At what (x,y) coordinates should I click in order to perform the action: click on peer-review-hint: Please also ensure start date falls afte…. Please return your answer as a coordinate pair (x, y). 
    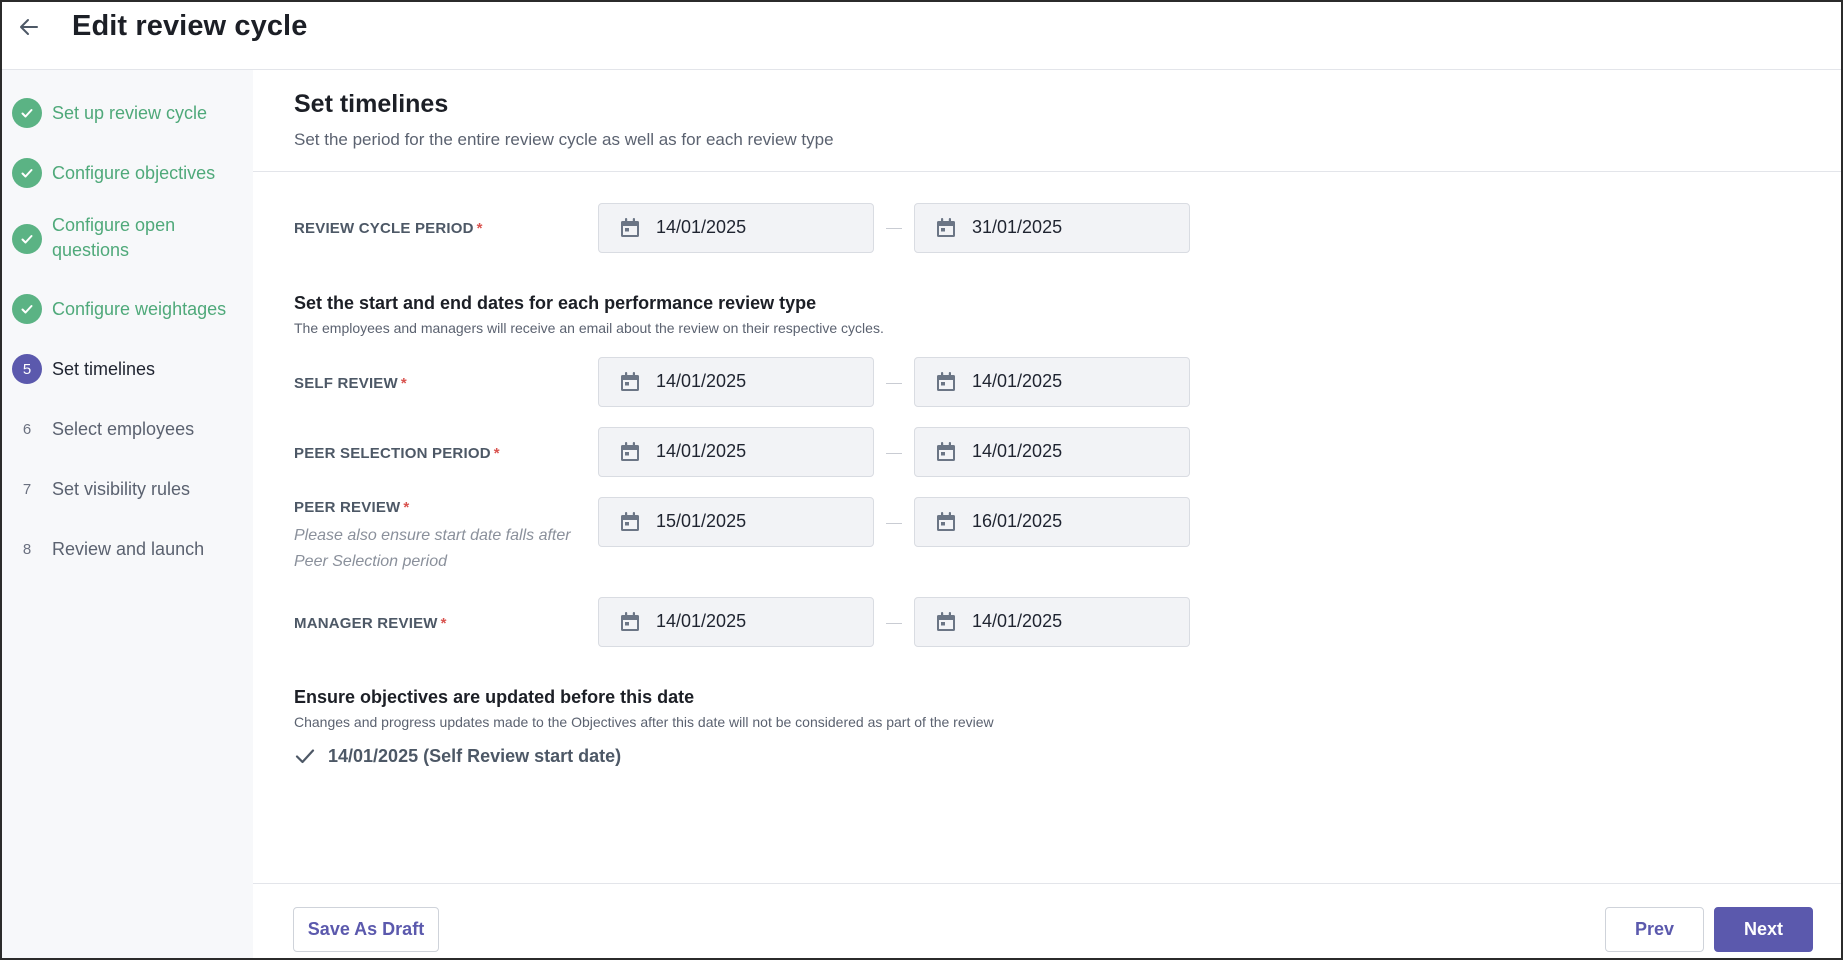
    Looking at the image, I should click on (432, 548).